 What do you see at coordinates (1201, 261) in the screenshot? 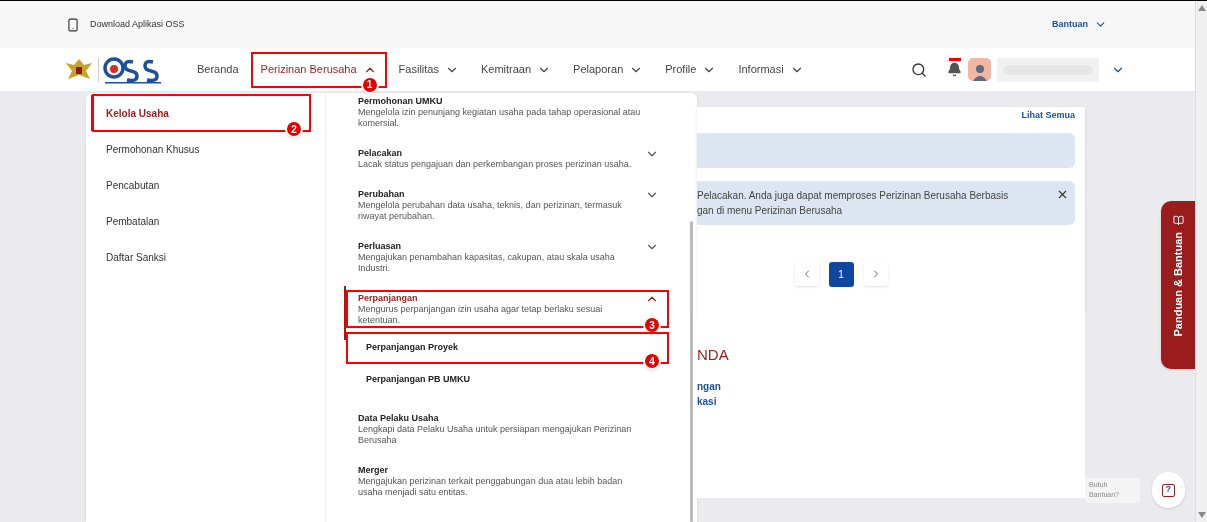
I see `page-scrollbar` at bounding box center [1201, 261].